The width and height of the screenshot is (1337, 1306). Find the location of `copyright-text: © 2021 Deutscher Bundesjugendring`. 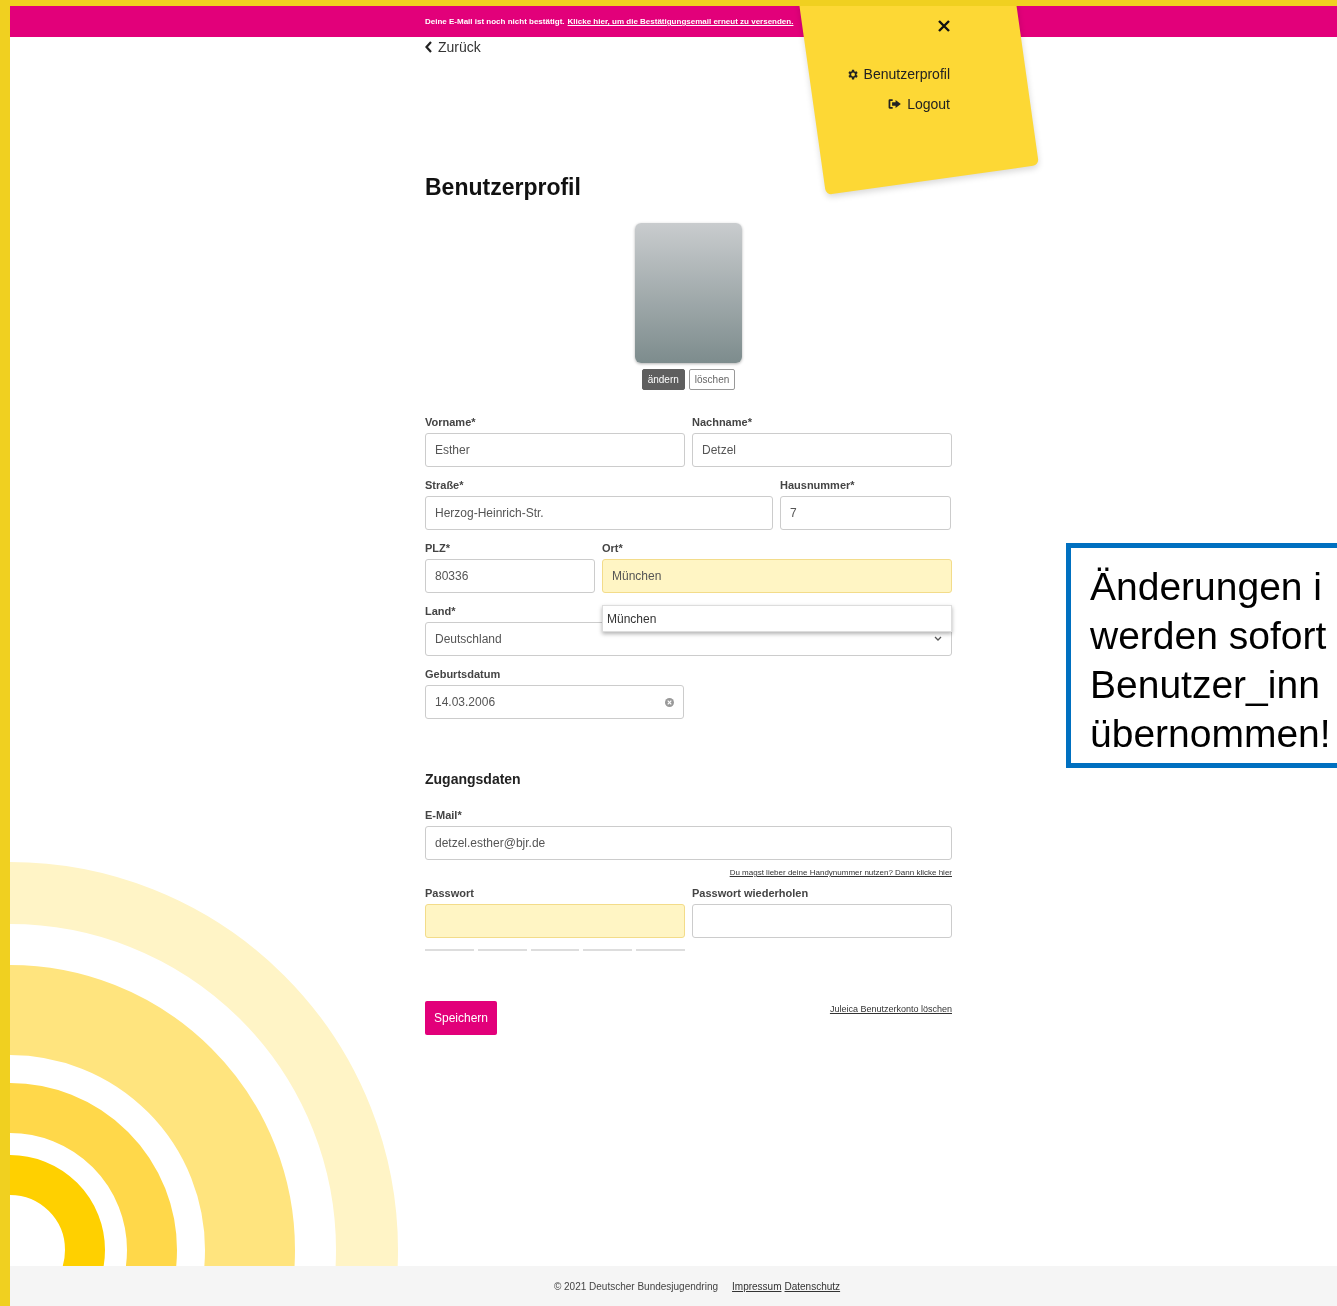

copyright-text: © 2021 Deutscher Bundesjugendring is located at coordinates (636, 1286).